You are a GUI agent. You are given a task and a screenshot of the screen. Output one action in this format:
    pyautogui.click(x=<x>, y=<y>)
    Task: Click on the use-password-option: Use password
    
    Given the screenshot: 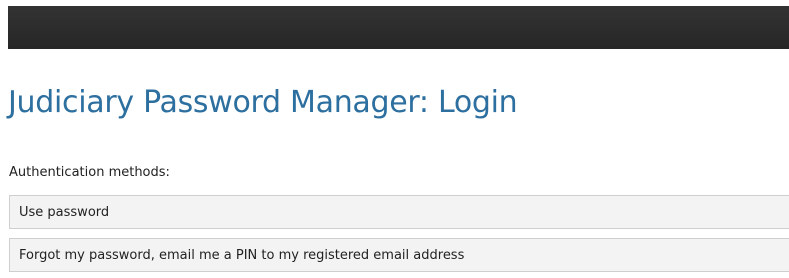 What is the action you would take?
    pyautogui.click(x=399, y=212)
    